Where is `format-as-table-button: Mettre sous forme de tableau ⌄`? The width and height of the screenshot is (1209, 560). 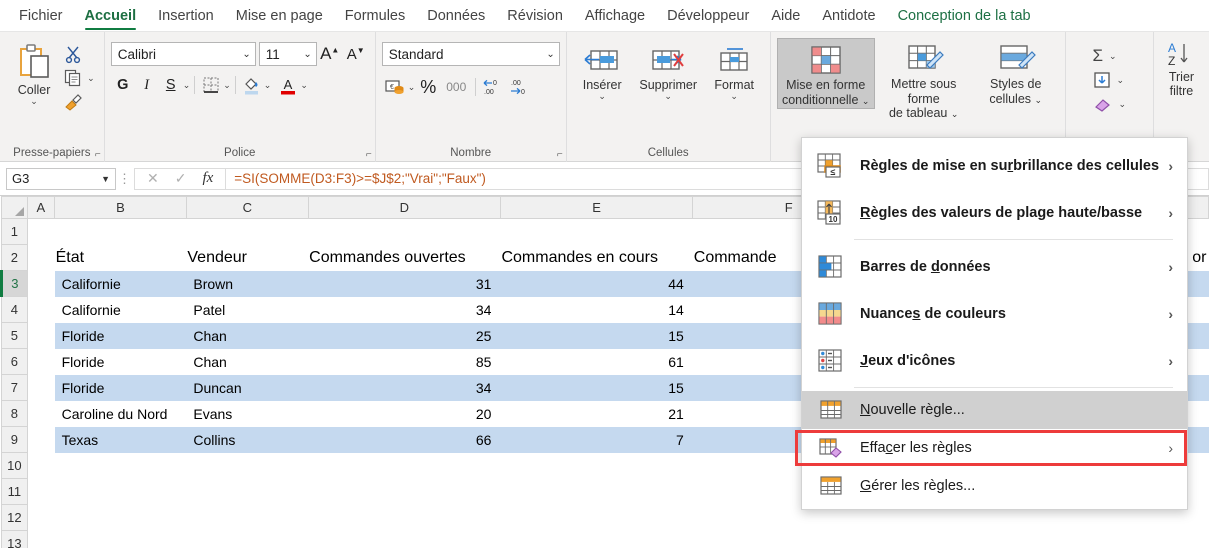 format-as-table-button: Mettre sous forme de tableau ⌄ is located at coordinates (924, 80).